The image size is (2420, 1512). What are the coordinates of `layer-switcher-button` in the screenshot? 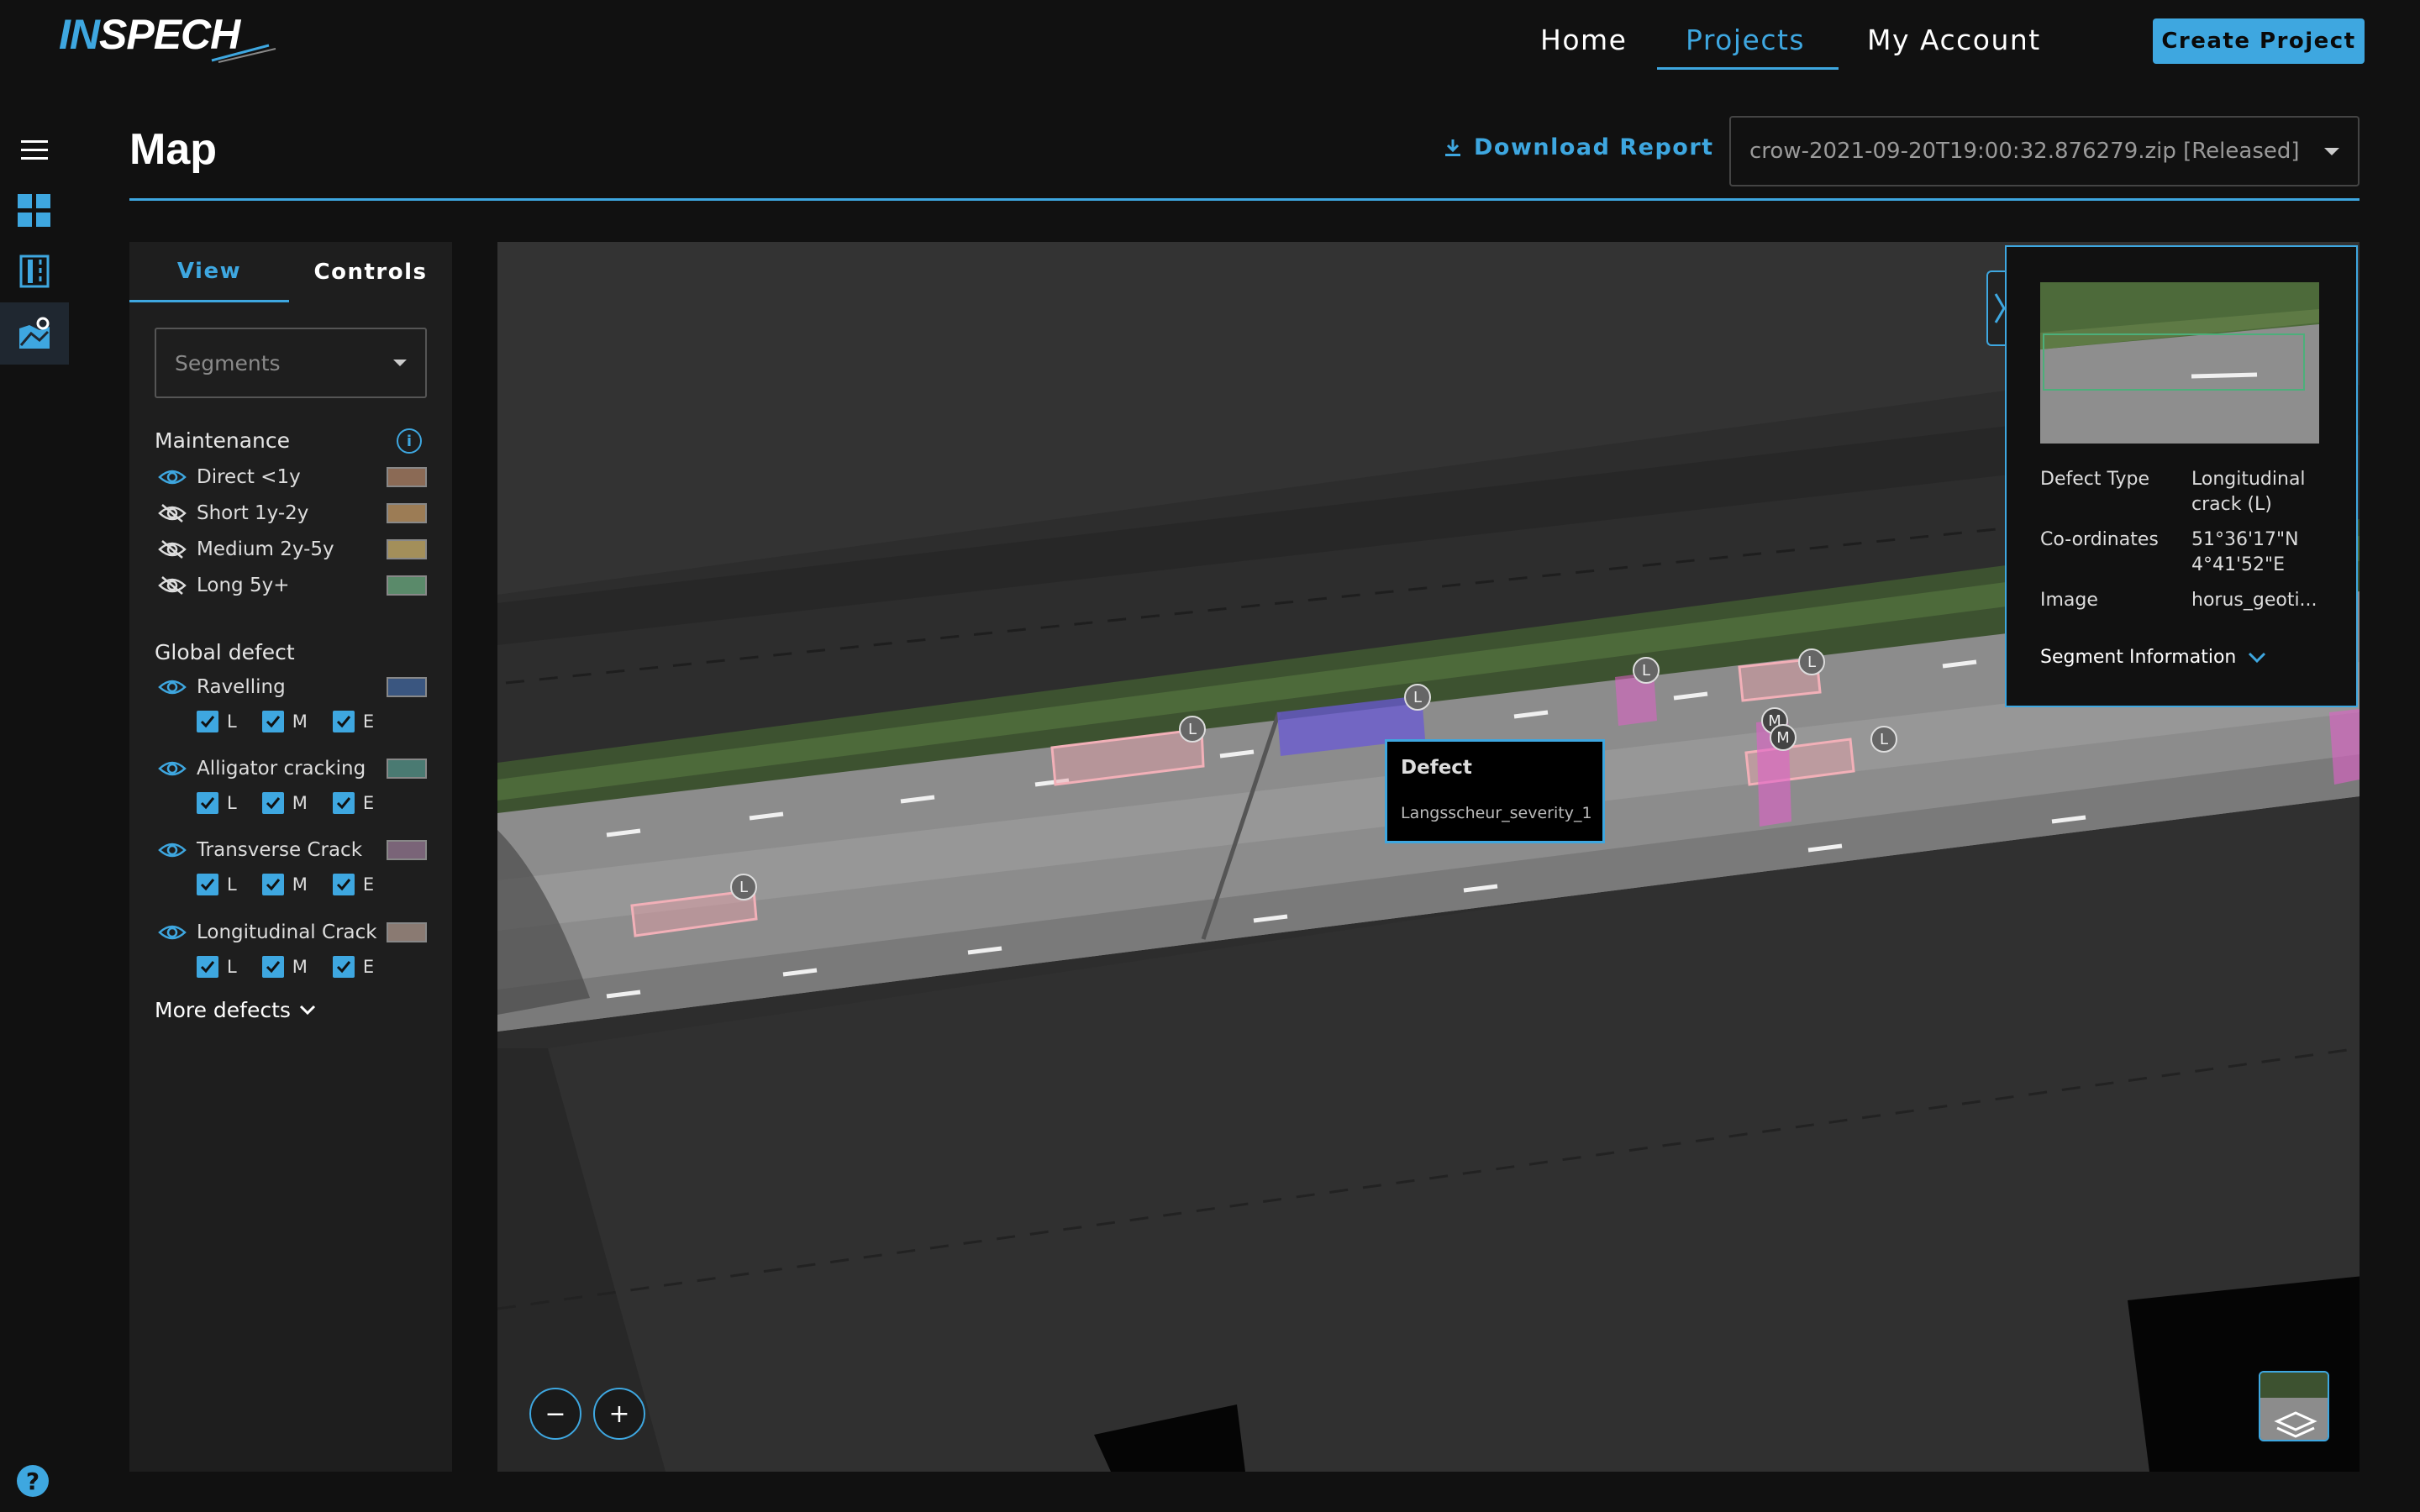 It's located at (2294, 1406).